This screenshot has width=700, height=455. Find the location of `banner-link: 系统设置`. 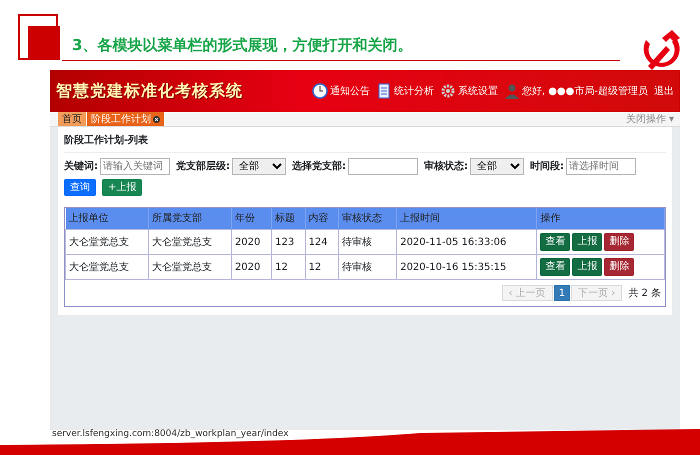

banner-link: 系统设置 is located at coordinates (478, 91).